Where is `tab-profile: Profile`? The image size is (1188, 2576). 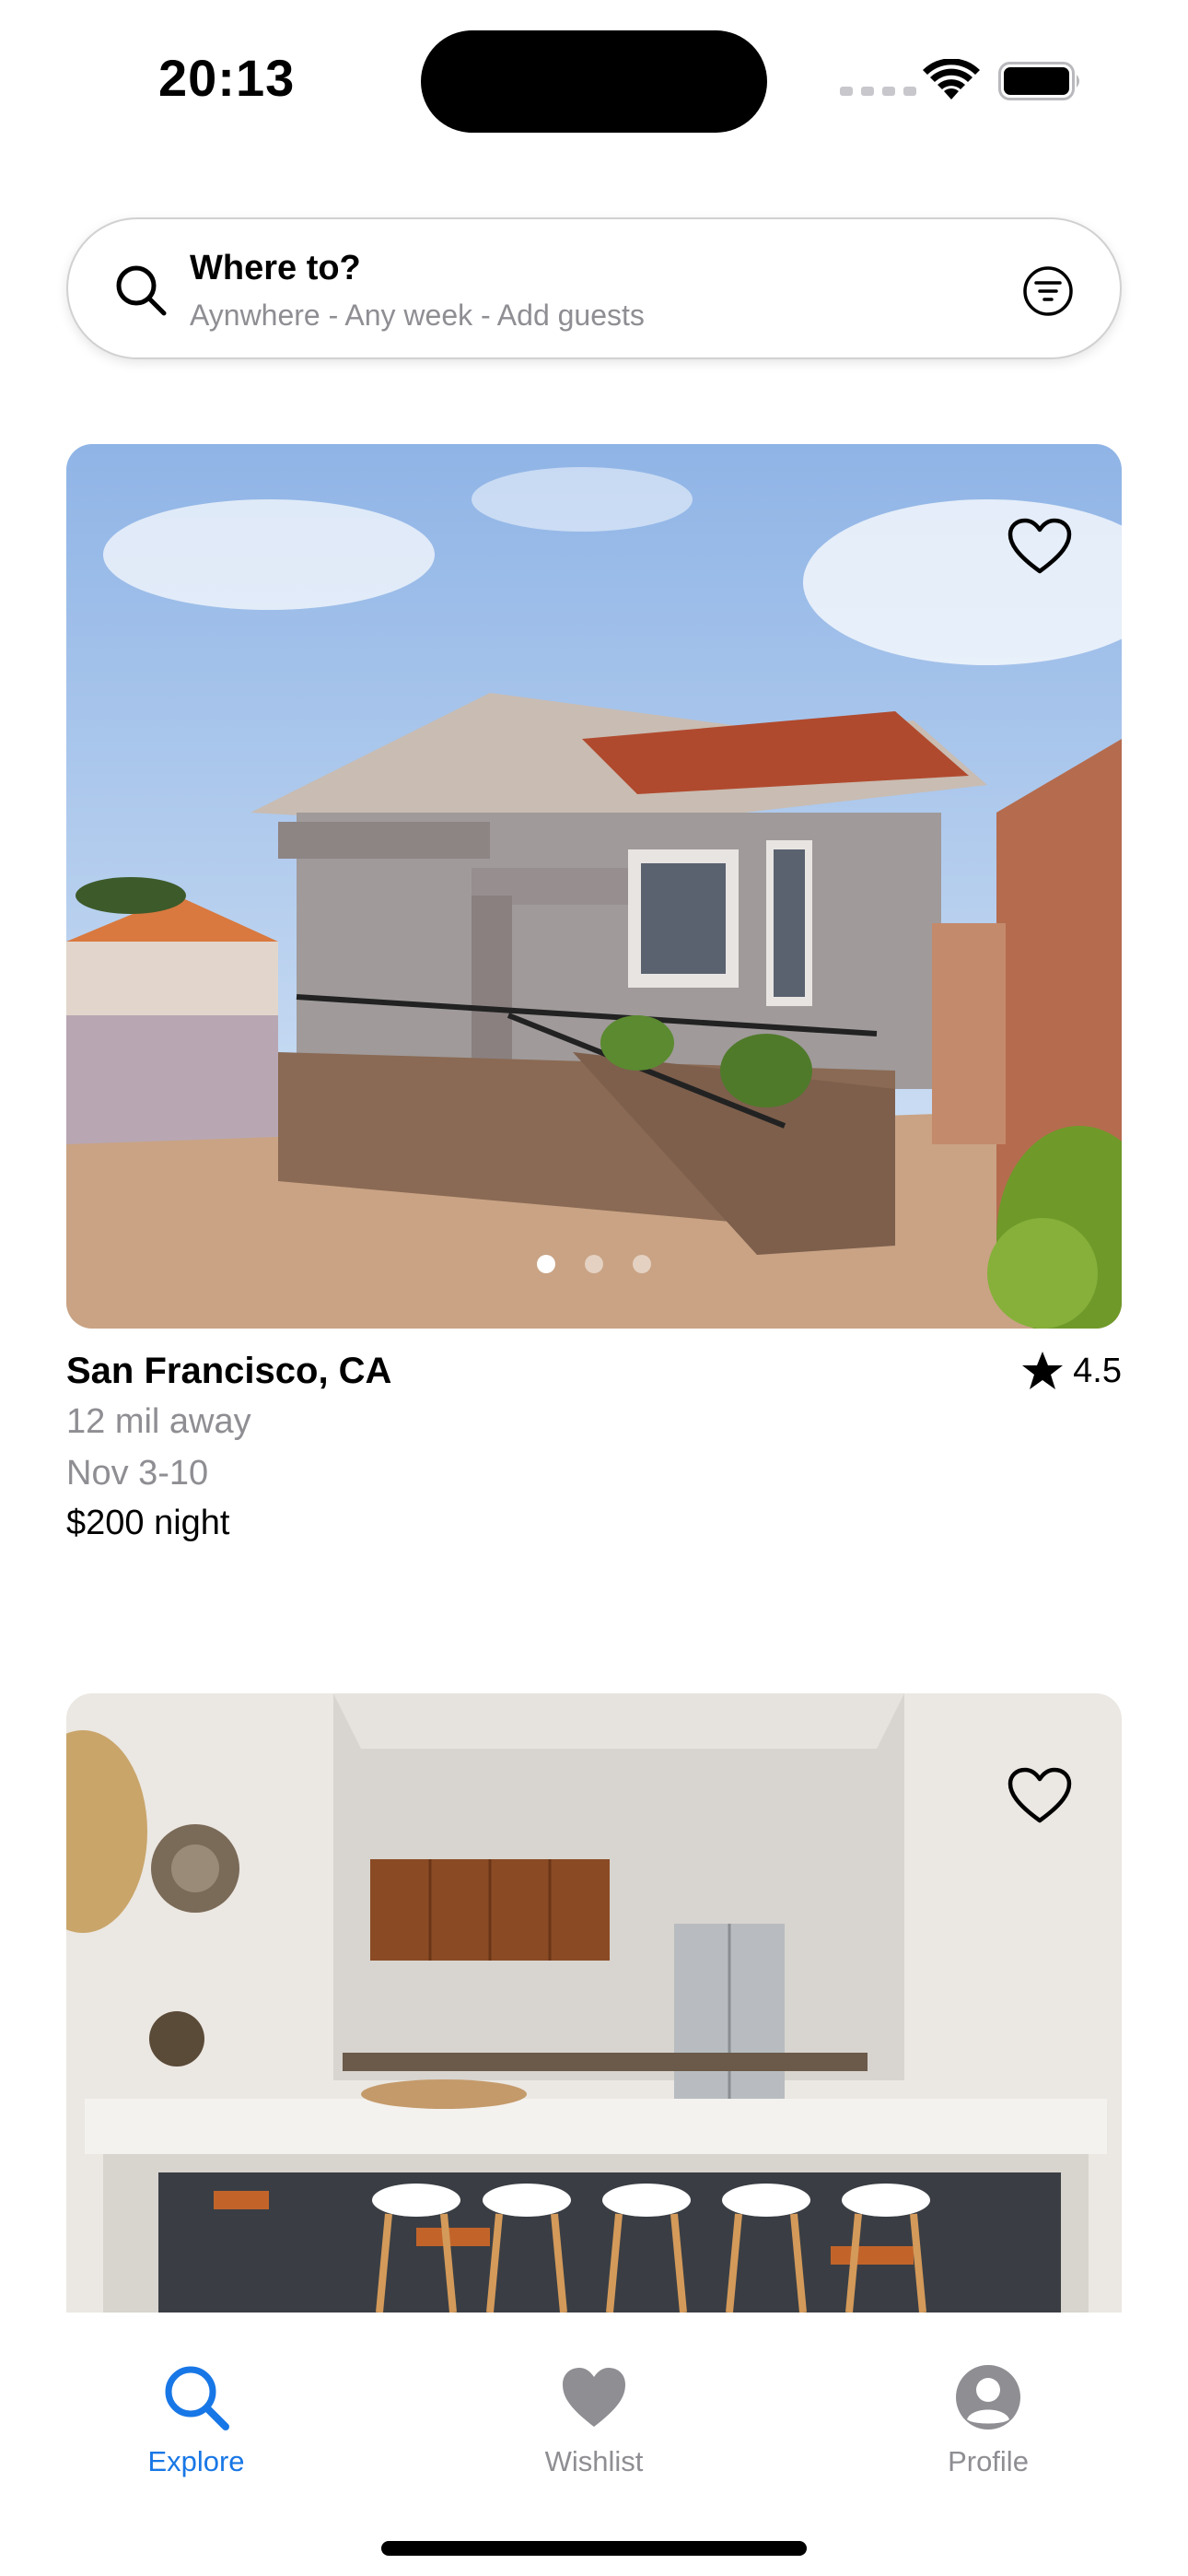 tab-profile: Profile is located at coordinates (988, 2406).